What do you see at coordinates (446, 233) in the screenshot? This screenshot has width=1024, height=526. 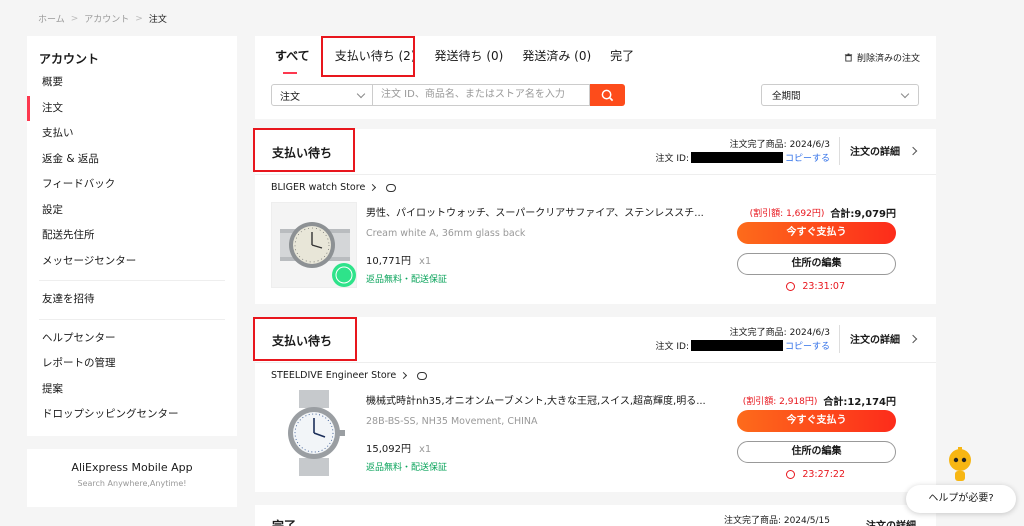 I see `product-variant: Cream white A, 36mm glass back` at bounding box center [446, 233].